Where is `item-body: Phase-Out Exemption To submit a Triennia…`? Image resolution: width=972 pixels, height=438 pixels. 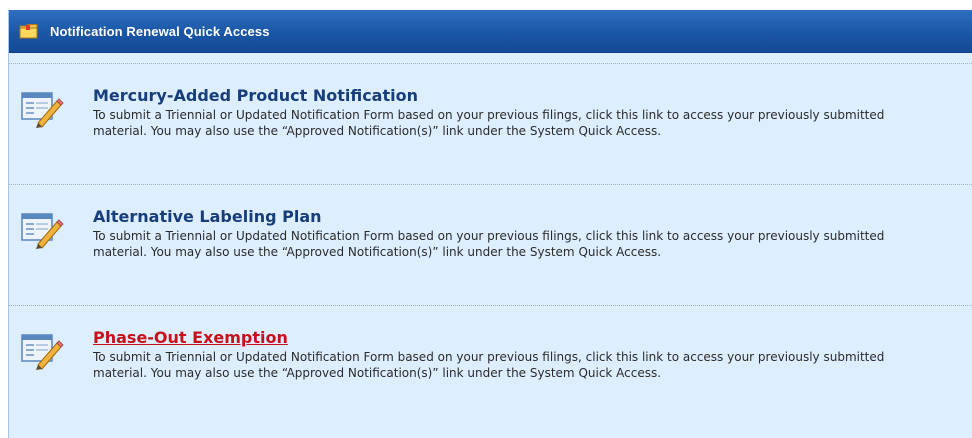 item-body: Phase-Out Exemption To submit a Triennia… is located at coordinates (512, 354).